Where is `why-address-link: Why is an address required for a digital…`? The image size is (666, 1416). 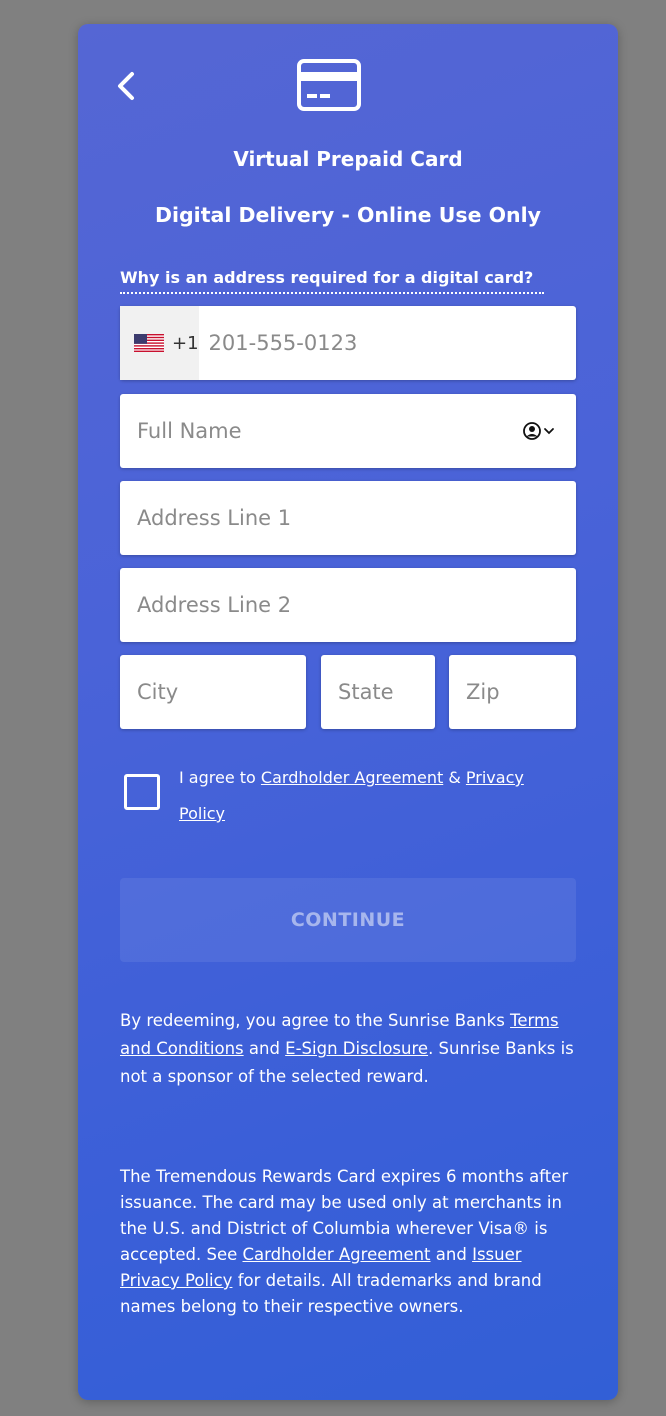 why-address-link: Why is an address required for a digital… is located at coordinates (332, 281).